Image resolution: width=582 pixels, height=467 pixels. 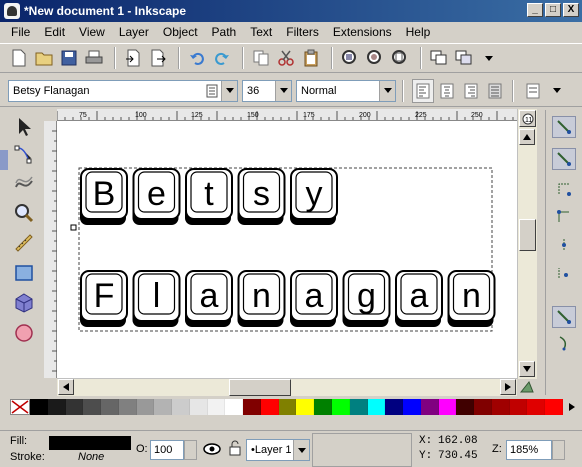 I want to click on menu-filters: Filters, so click(x=302, y=32).